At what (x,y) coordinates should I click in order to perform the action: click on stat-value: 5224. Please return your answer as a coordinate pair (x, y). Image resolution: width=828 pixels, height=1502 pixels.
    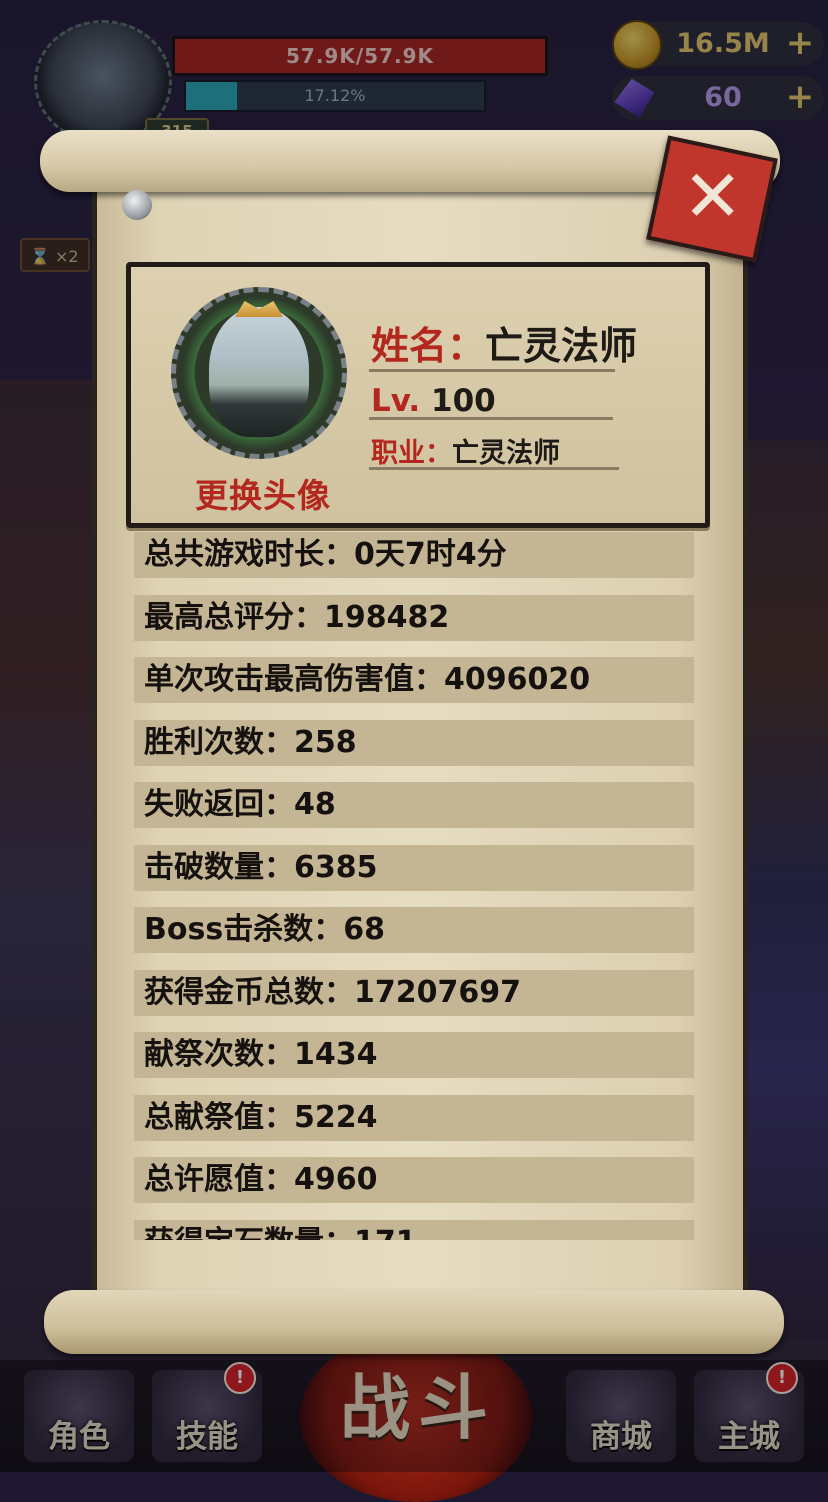
    Looking at the image, I should click on (336, 1117).